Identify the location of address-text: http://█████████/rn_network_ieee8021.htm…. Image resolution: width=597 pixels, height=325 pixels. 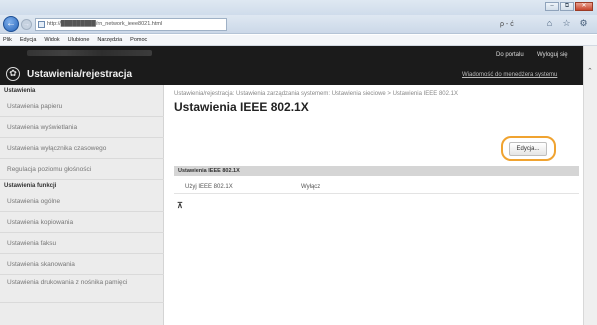
(105, 24).